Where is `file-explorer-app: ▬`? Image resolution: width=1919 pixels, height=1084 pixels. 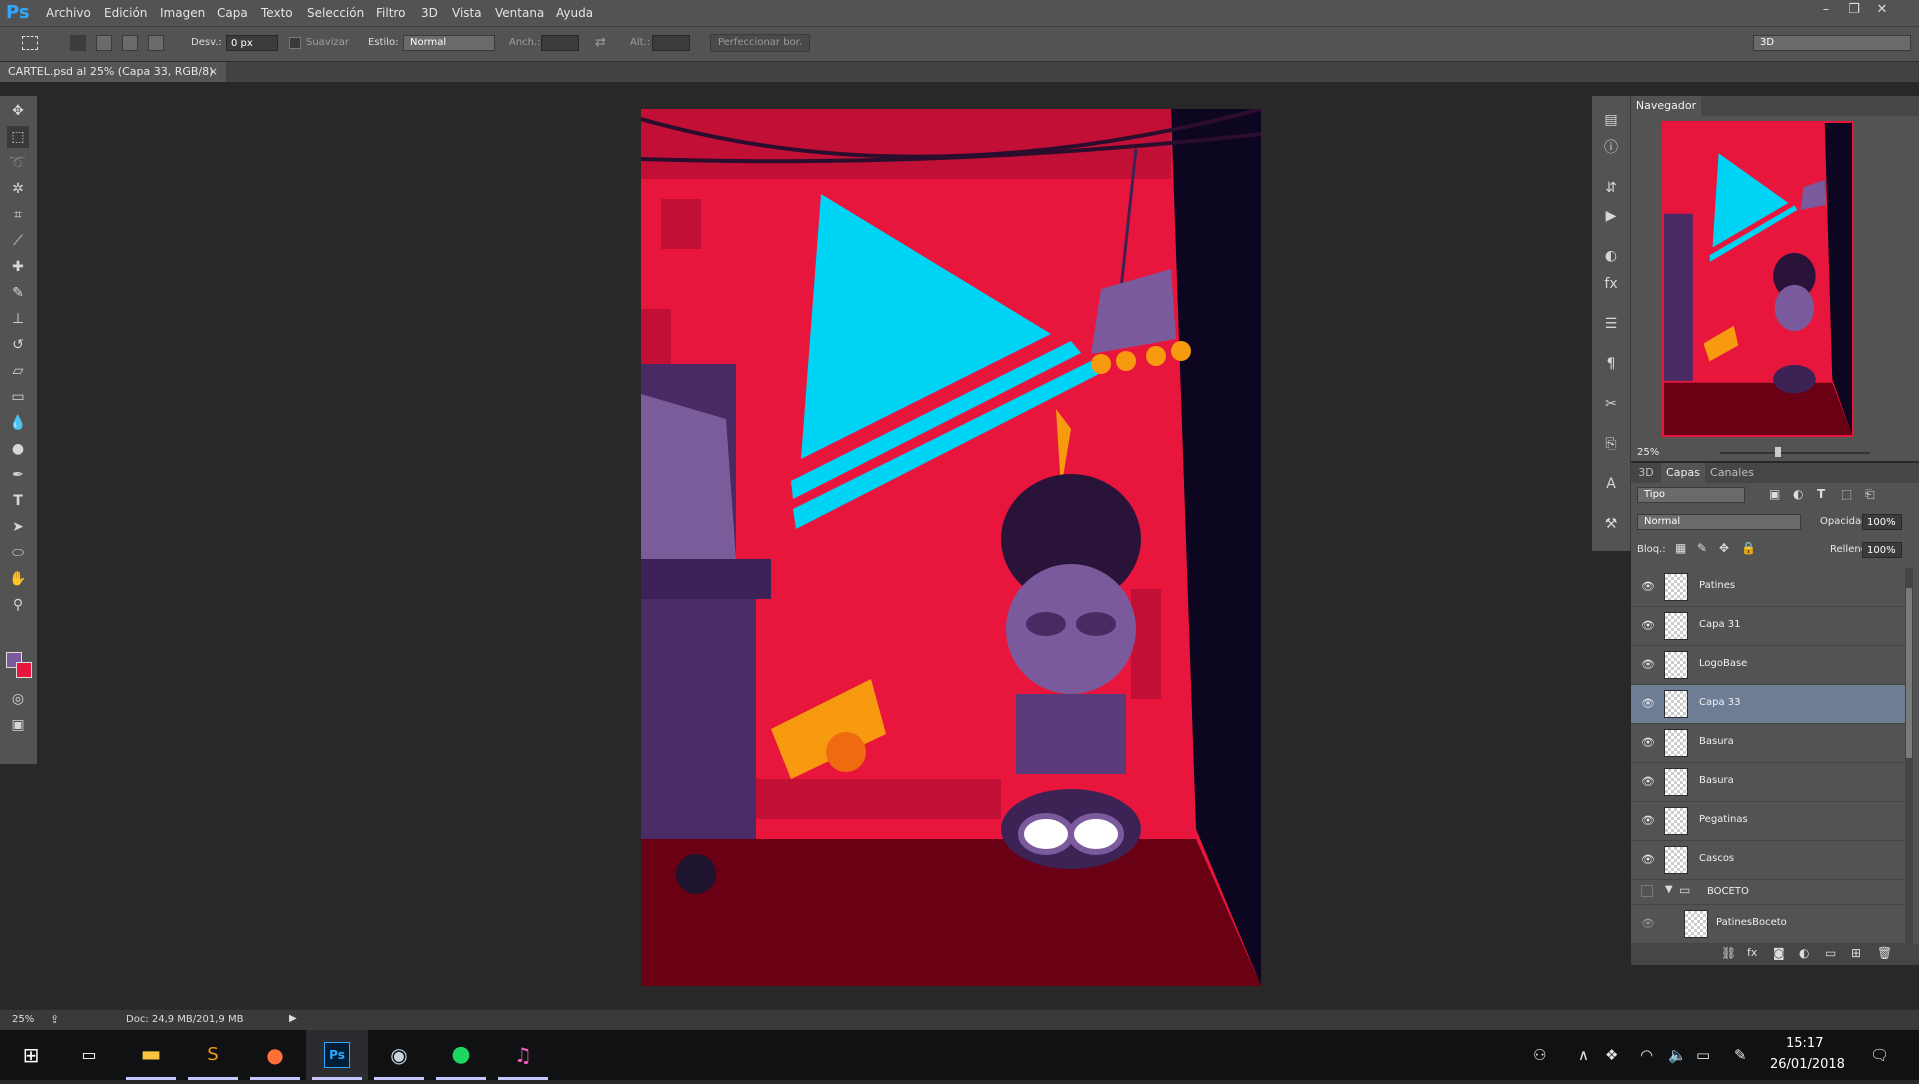
file-explorer-app: ▬ is located at coordinates (151, 1055).